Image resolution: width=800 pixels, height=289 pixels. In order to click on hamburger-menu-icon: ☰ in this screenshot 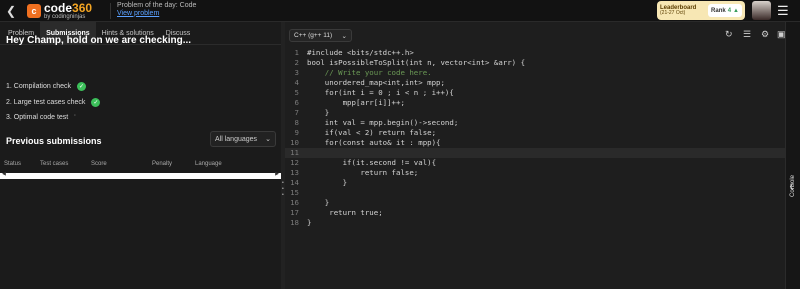, I will do `click(783, 10)`.